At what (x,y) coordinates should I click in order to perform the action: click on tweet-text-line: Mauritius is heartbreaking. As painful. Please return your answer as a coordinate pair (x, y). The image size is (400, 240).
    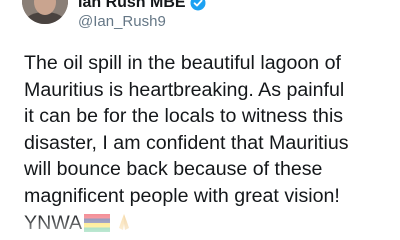
    Looking at the image, I should click on (184, 89).